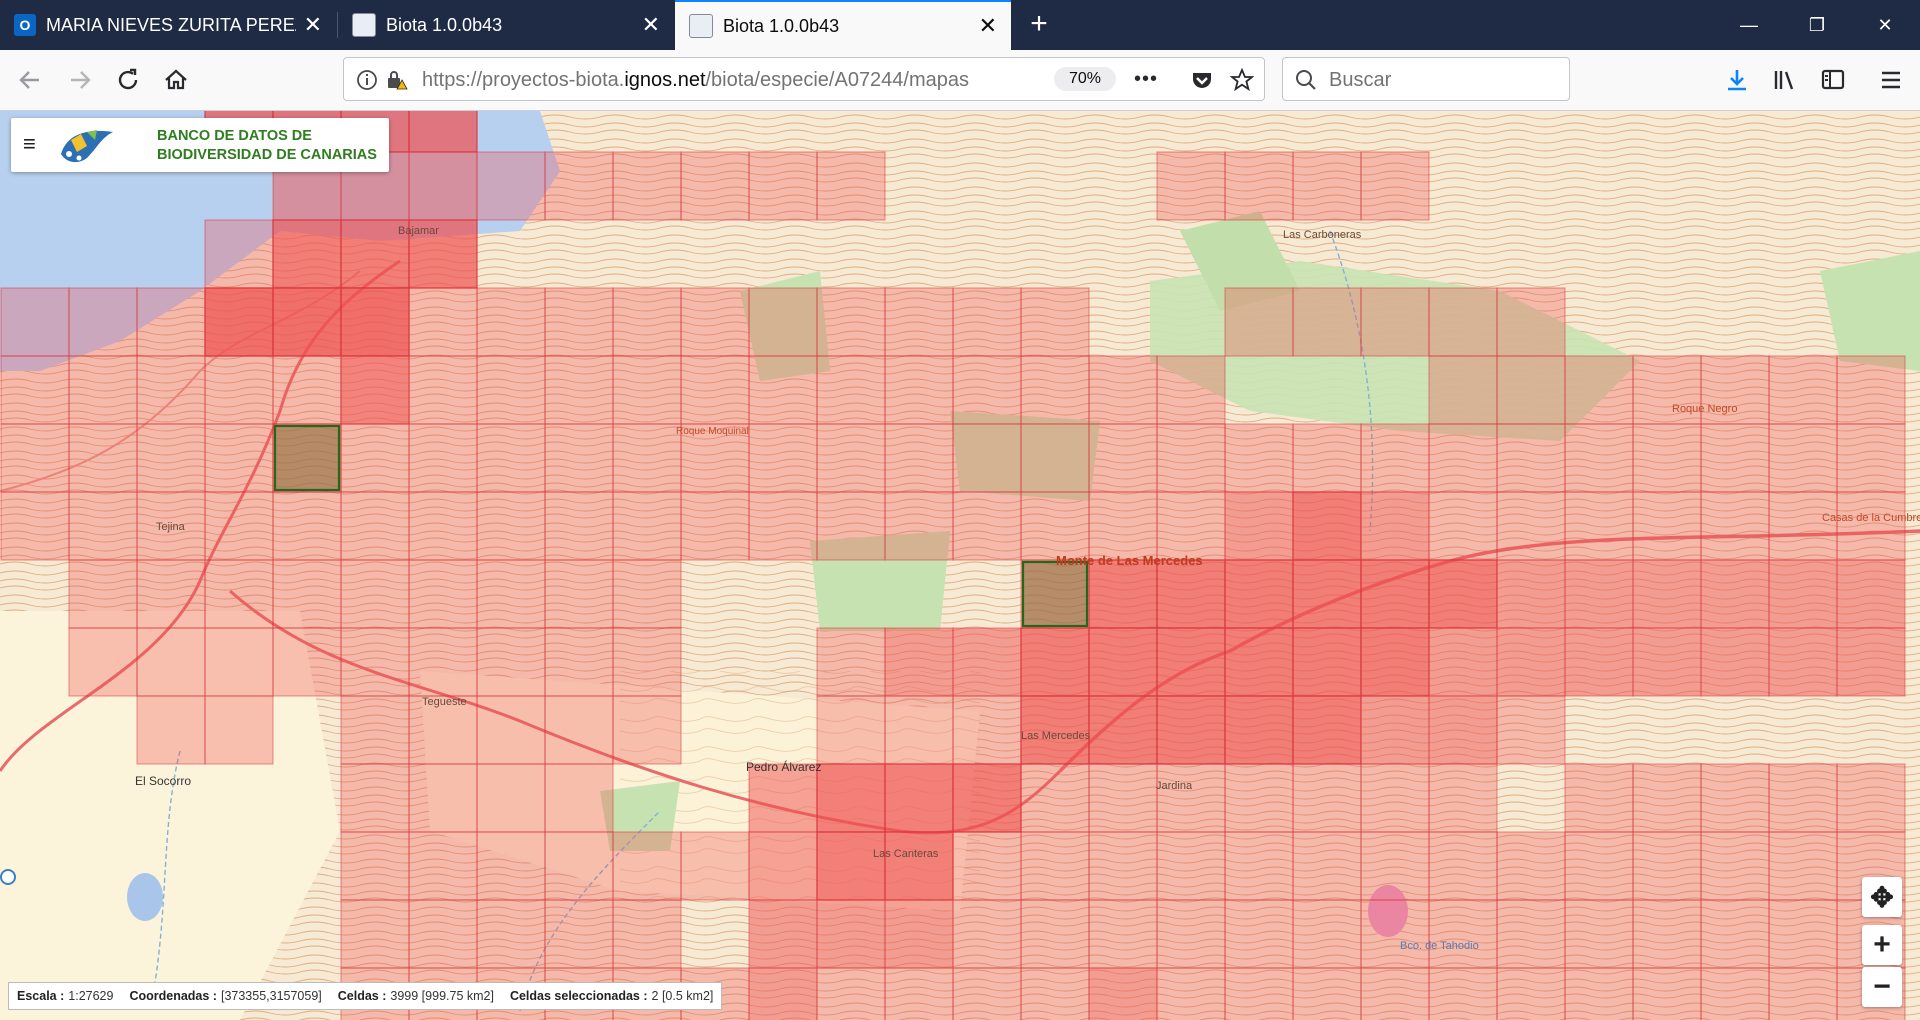 This screenshot has height=1020, width=1920. Describe the element at coordinates (80, 80) in the screenshot. I see `forward-button` at that location.